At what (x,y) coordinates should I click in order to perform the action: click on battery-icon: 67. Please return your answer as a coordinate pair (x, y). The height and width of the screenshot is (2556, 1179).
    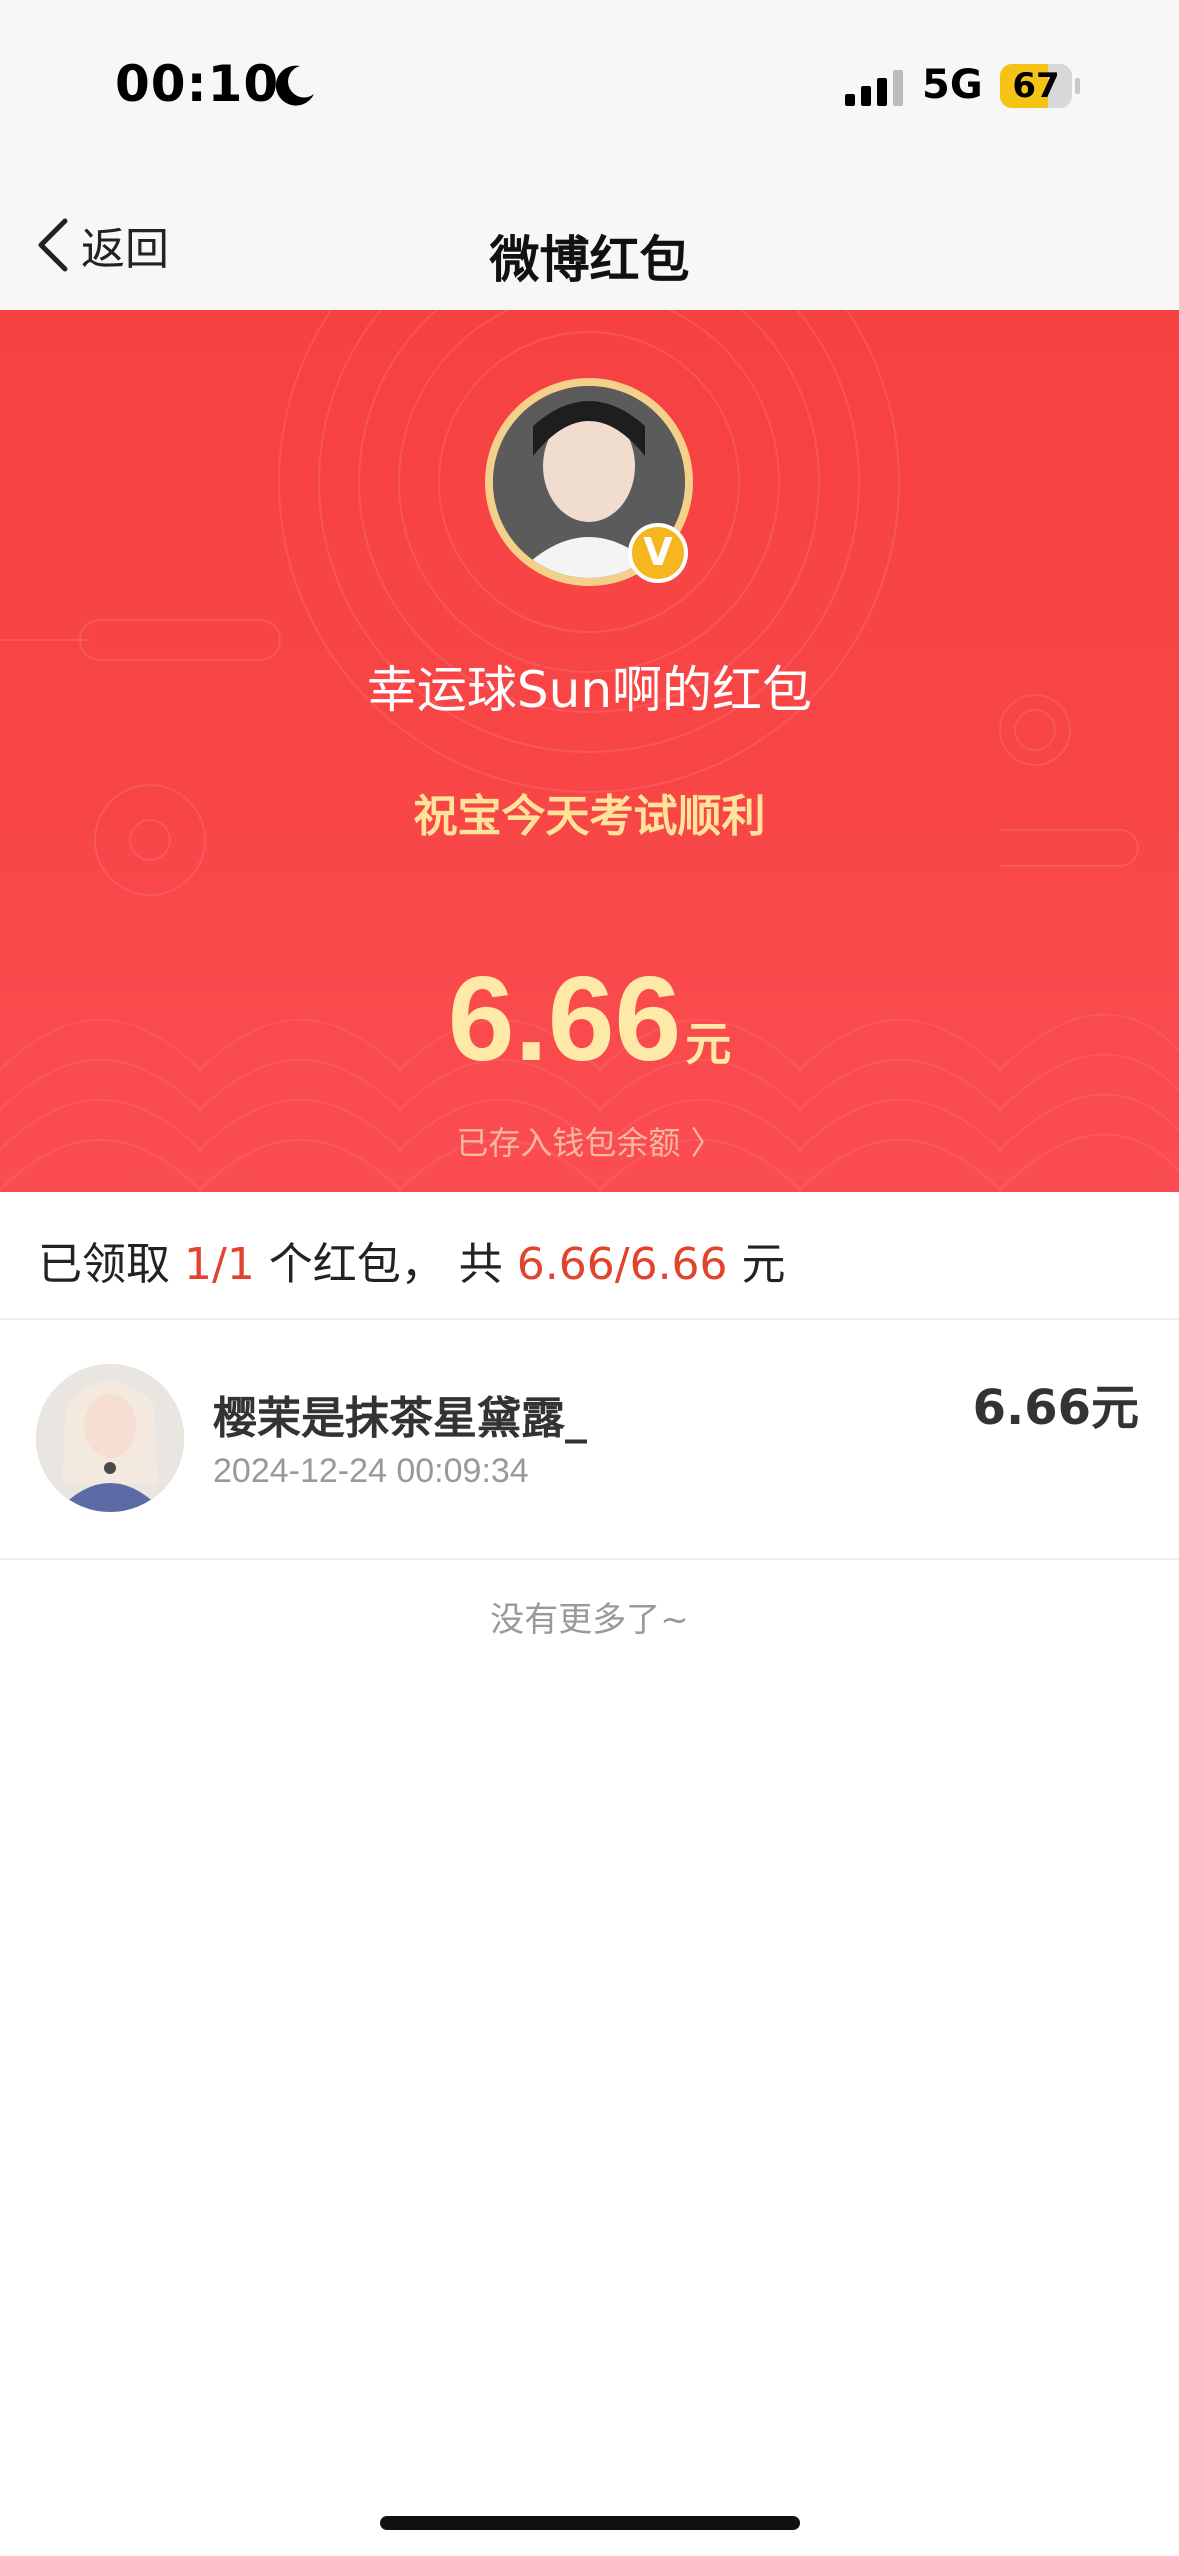
    Looking at the image, I should click on (1036, 86).